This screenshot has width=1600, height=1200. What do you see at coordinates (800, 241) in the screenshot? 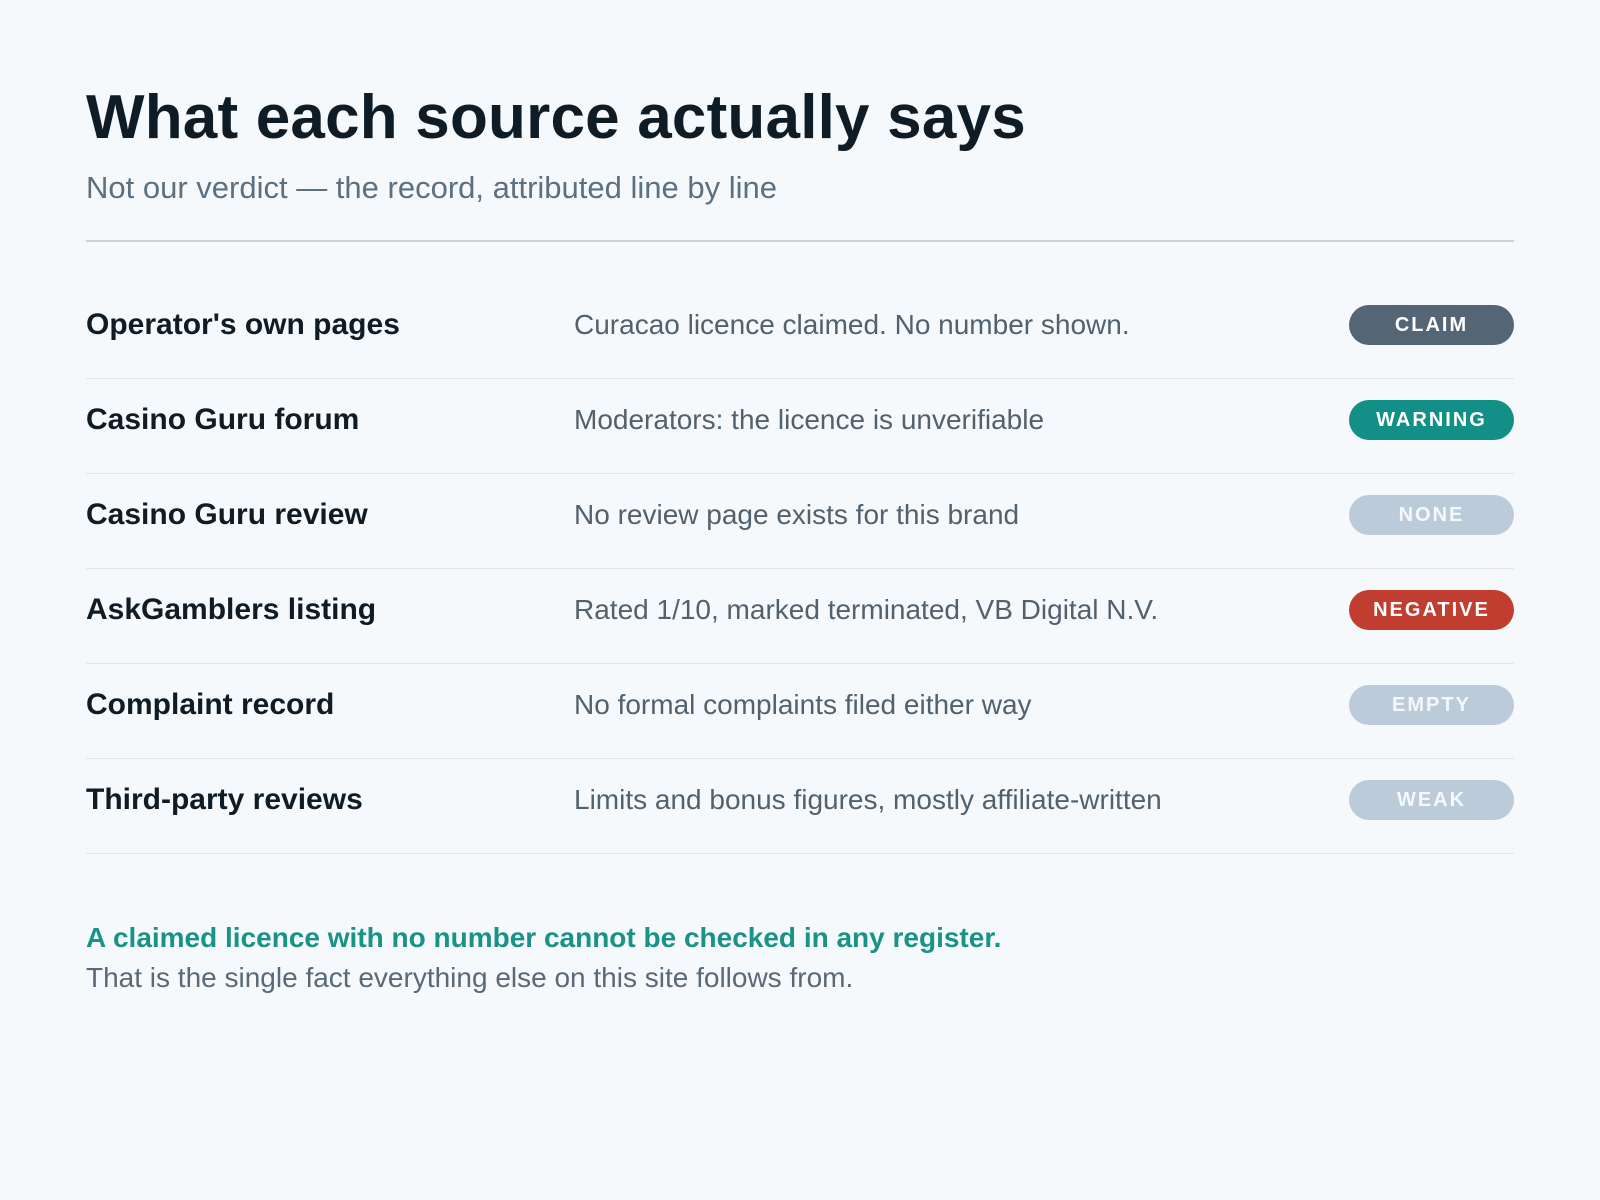
I see `header-divider` at bounding box center [800, 241].